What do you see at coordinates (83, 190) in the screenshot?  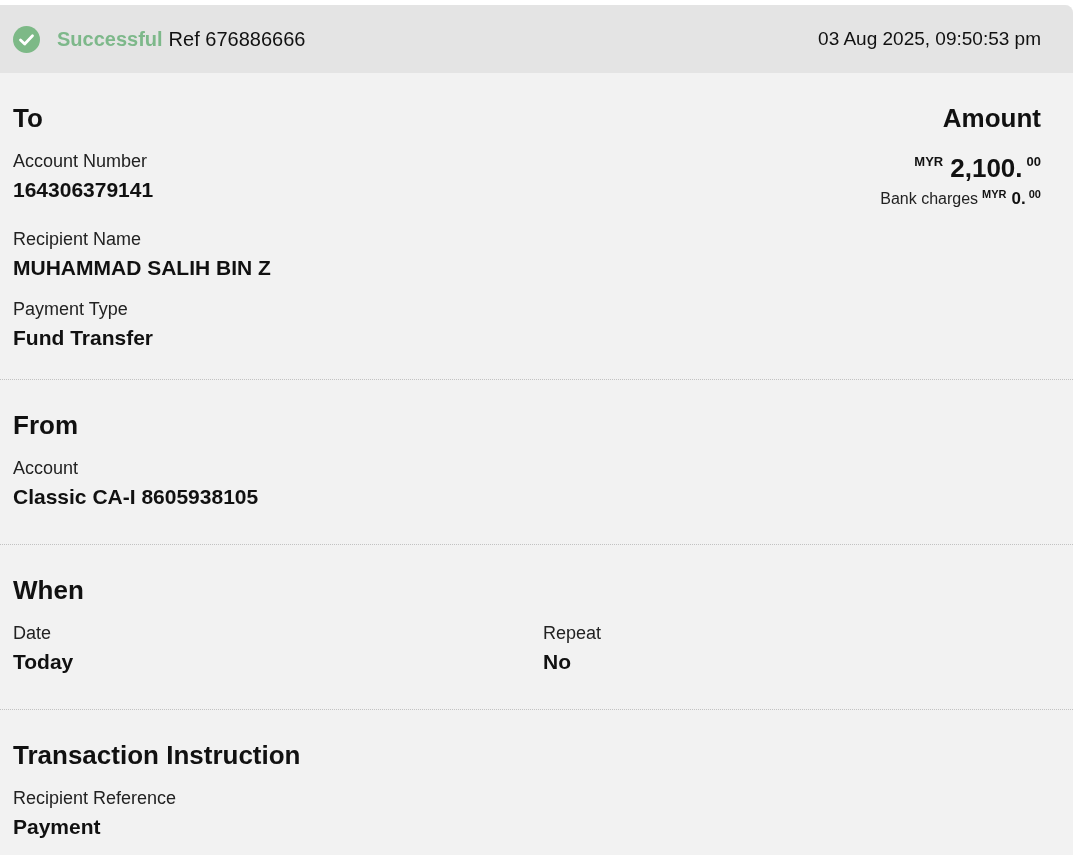 I see `field-value: 164306379141` at bounding box center [83, 190].